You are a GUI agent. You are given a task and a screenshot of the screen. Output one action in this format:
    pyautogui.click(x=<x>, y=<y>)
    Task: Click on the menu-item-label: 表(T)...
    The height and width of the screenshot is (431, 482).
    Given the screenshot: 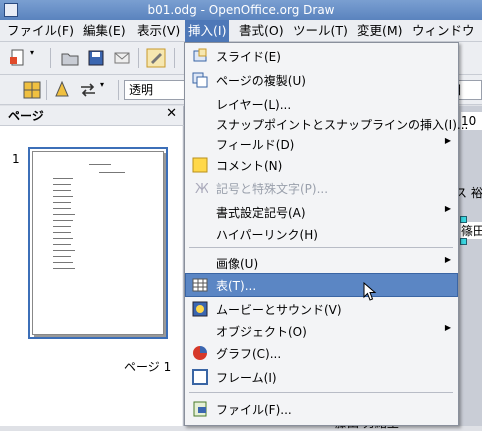 What is the action you would take?
    pyautogui.click(x=236, y=286)
    